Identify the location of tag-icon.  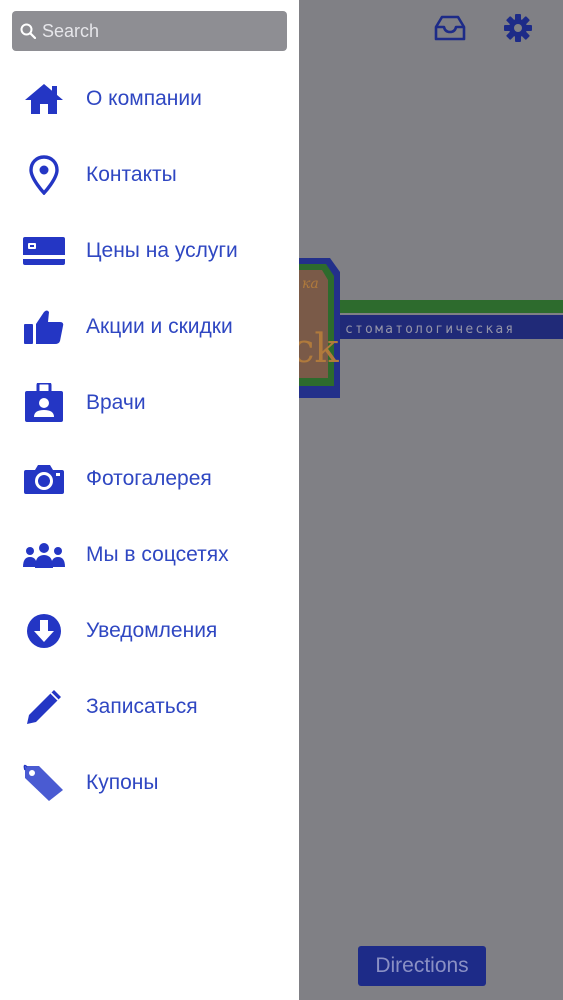
(44, 783).